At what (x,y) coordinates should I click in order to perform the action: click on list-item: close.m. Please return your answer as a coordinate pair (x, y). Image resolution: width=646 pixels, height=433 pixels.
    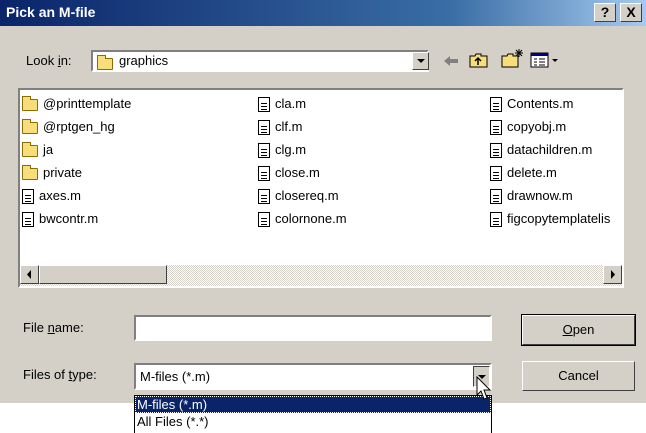
    Looking at the image, I should click on (289, 172).